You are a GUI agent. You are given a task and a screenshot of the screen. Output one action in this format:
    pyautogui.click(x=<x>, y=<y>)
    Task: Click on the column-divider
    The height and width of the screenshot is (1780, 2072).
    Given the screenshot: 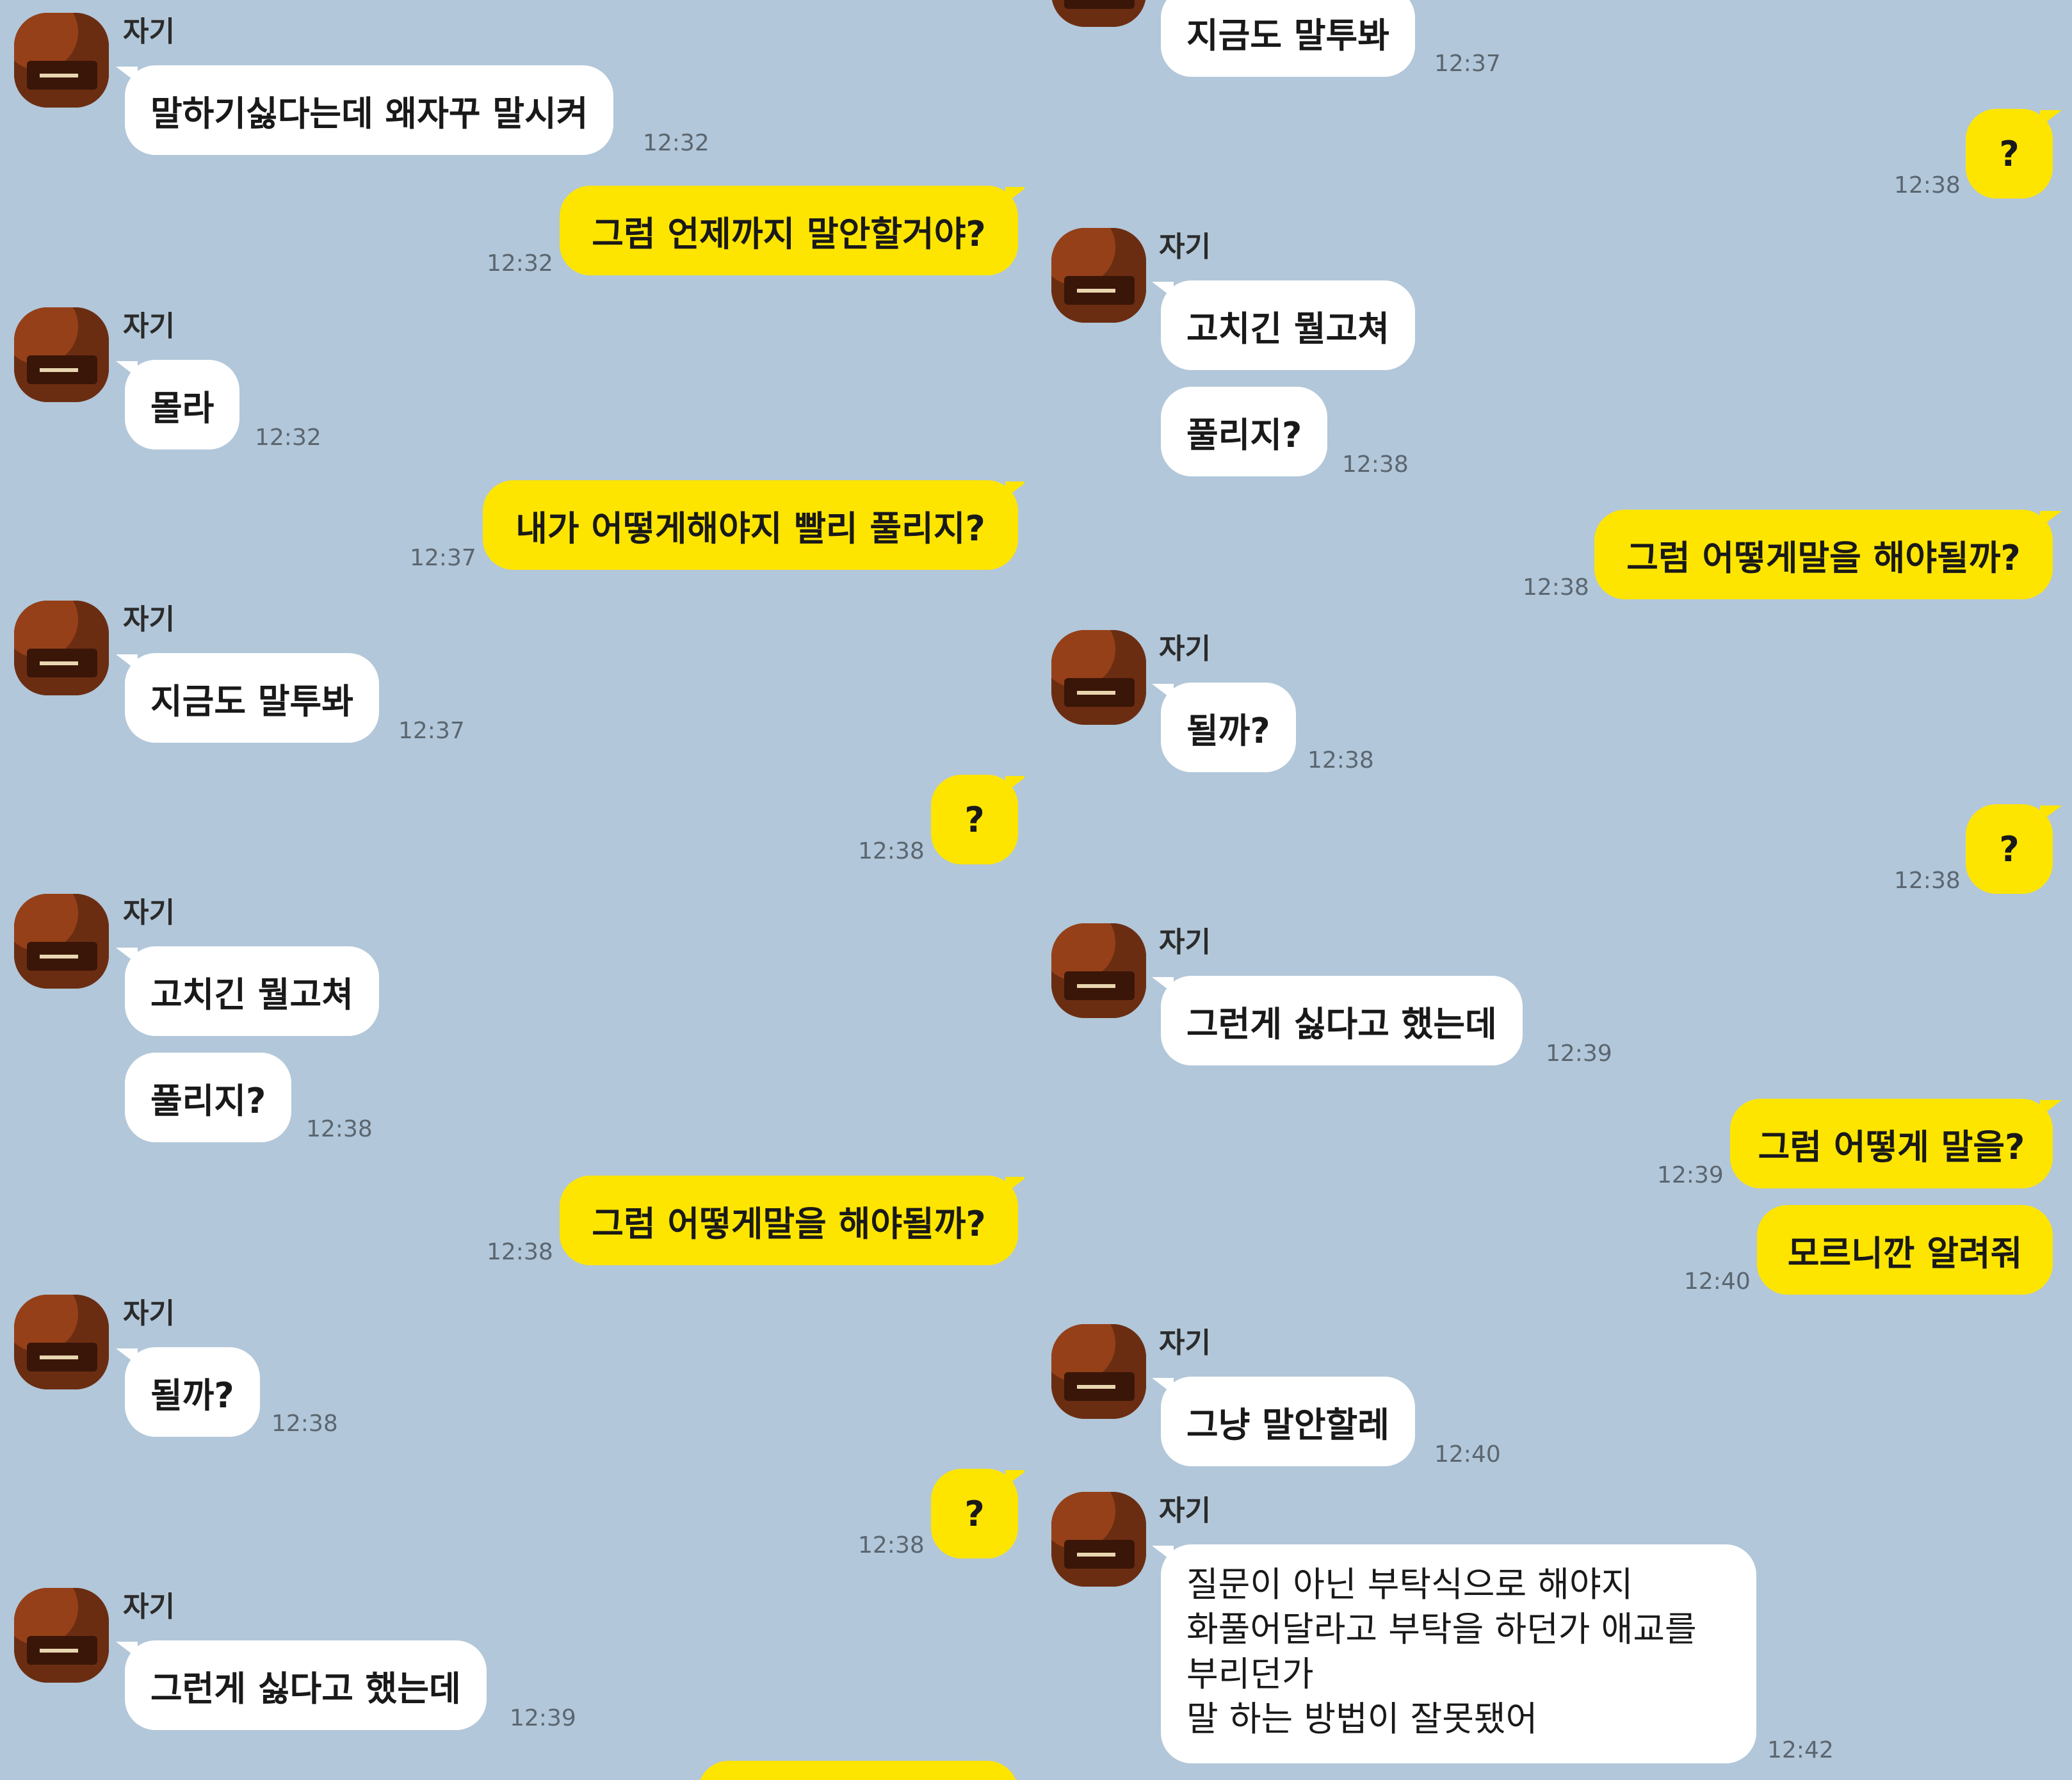 What is the action you would take?
    pyautogui.click(x=1031, y=890)
    